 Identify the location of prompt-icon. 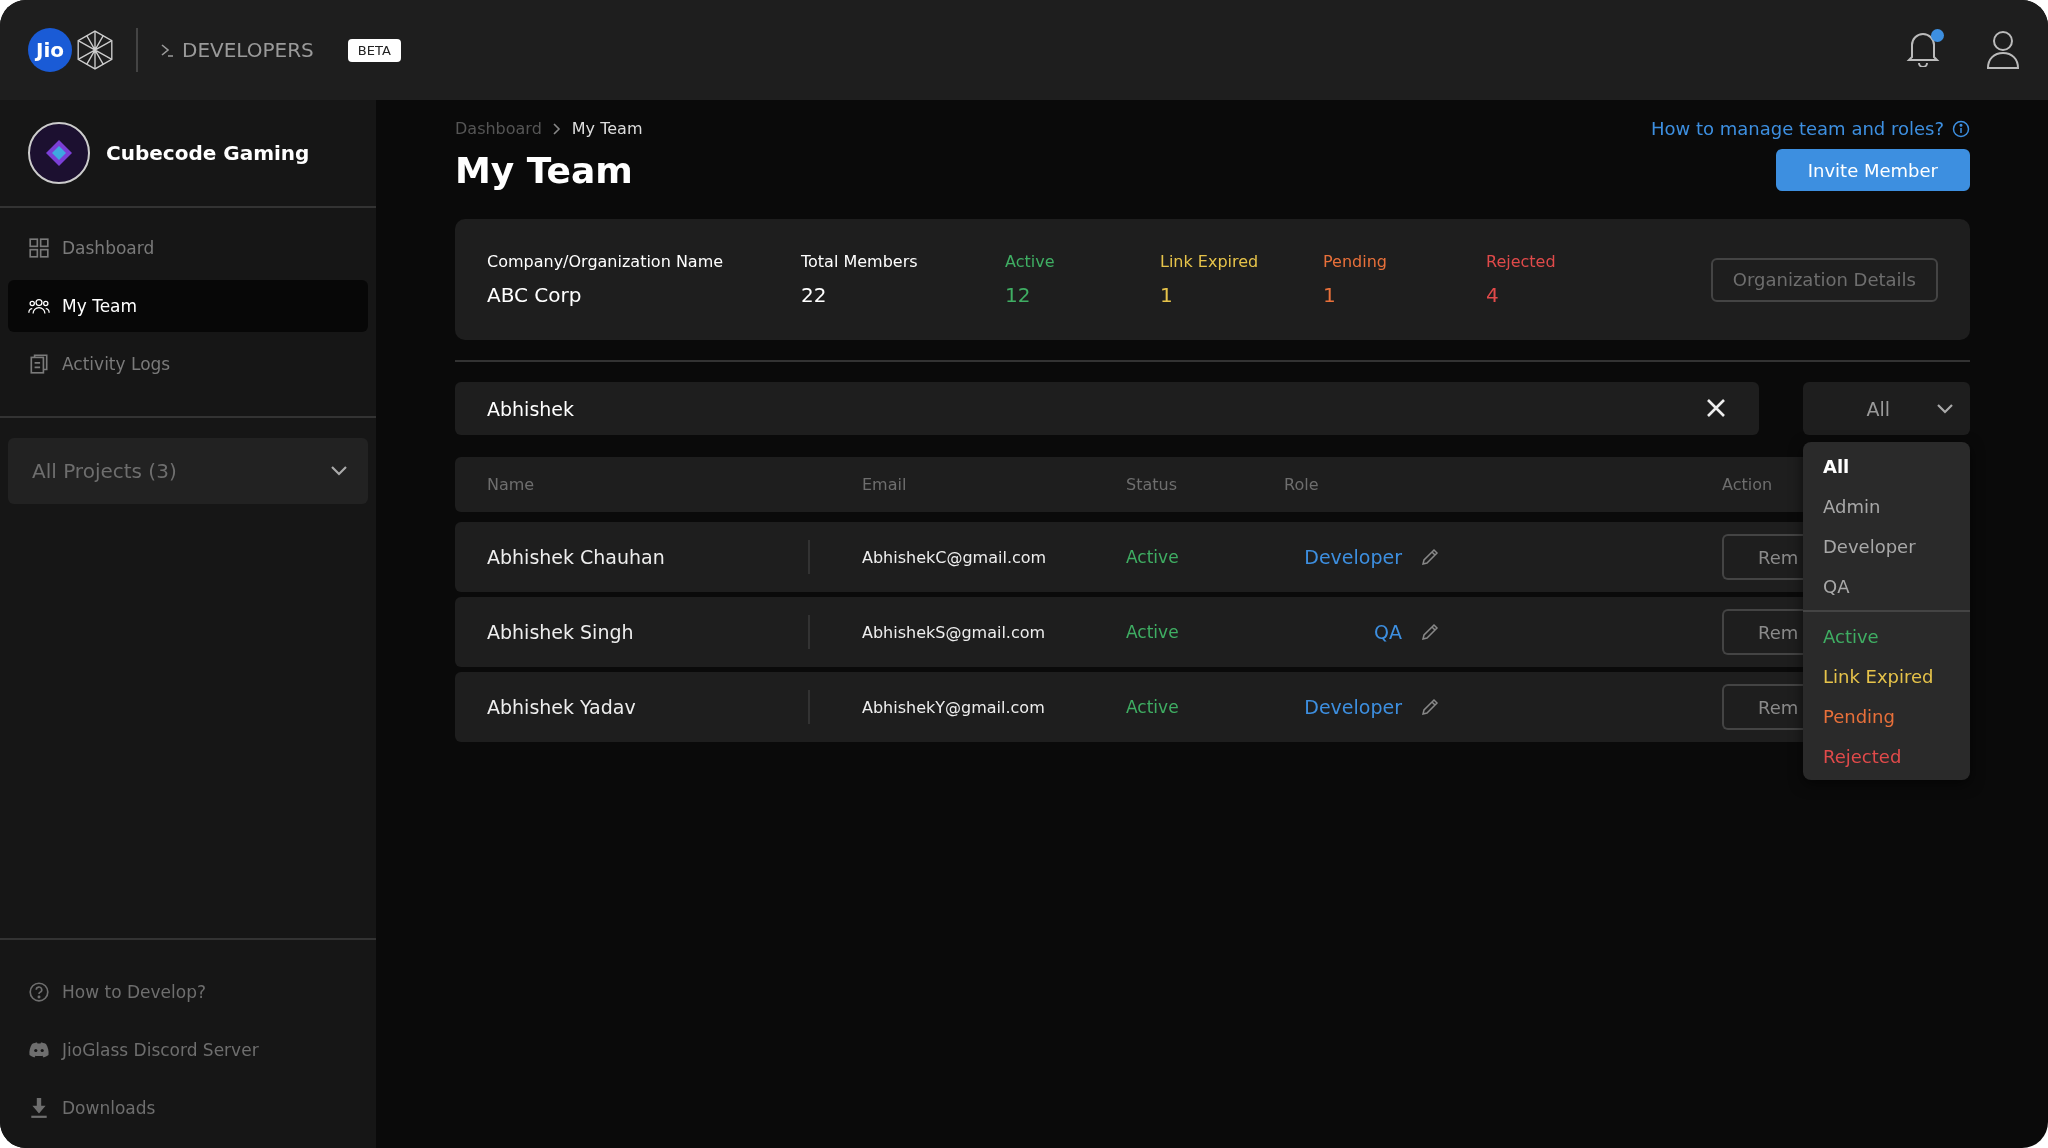
(167, 50).